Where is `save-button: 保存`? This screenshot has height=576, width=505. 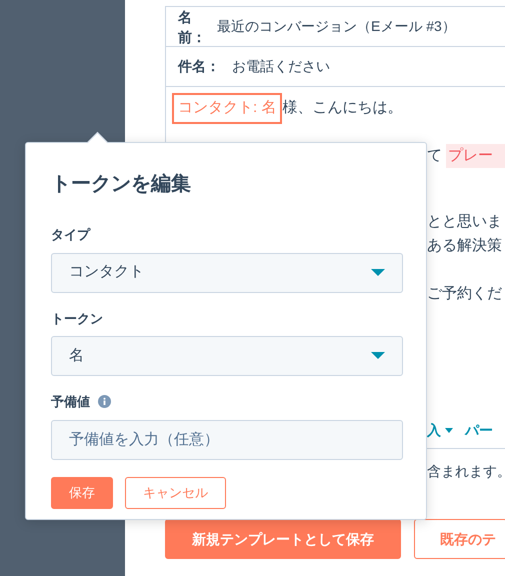 save-button: 保存 is located at coordinates (82, 492).